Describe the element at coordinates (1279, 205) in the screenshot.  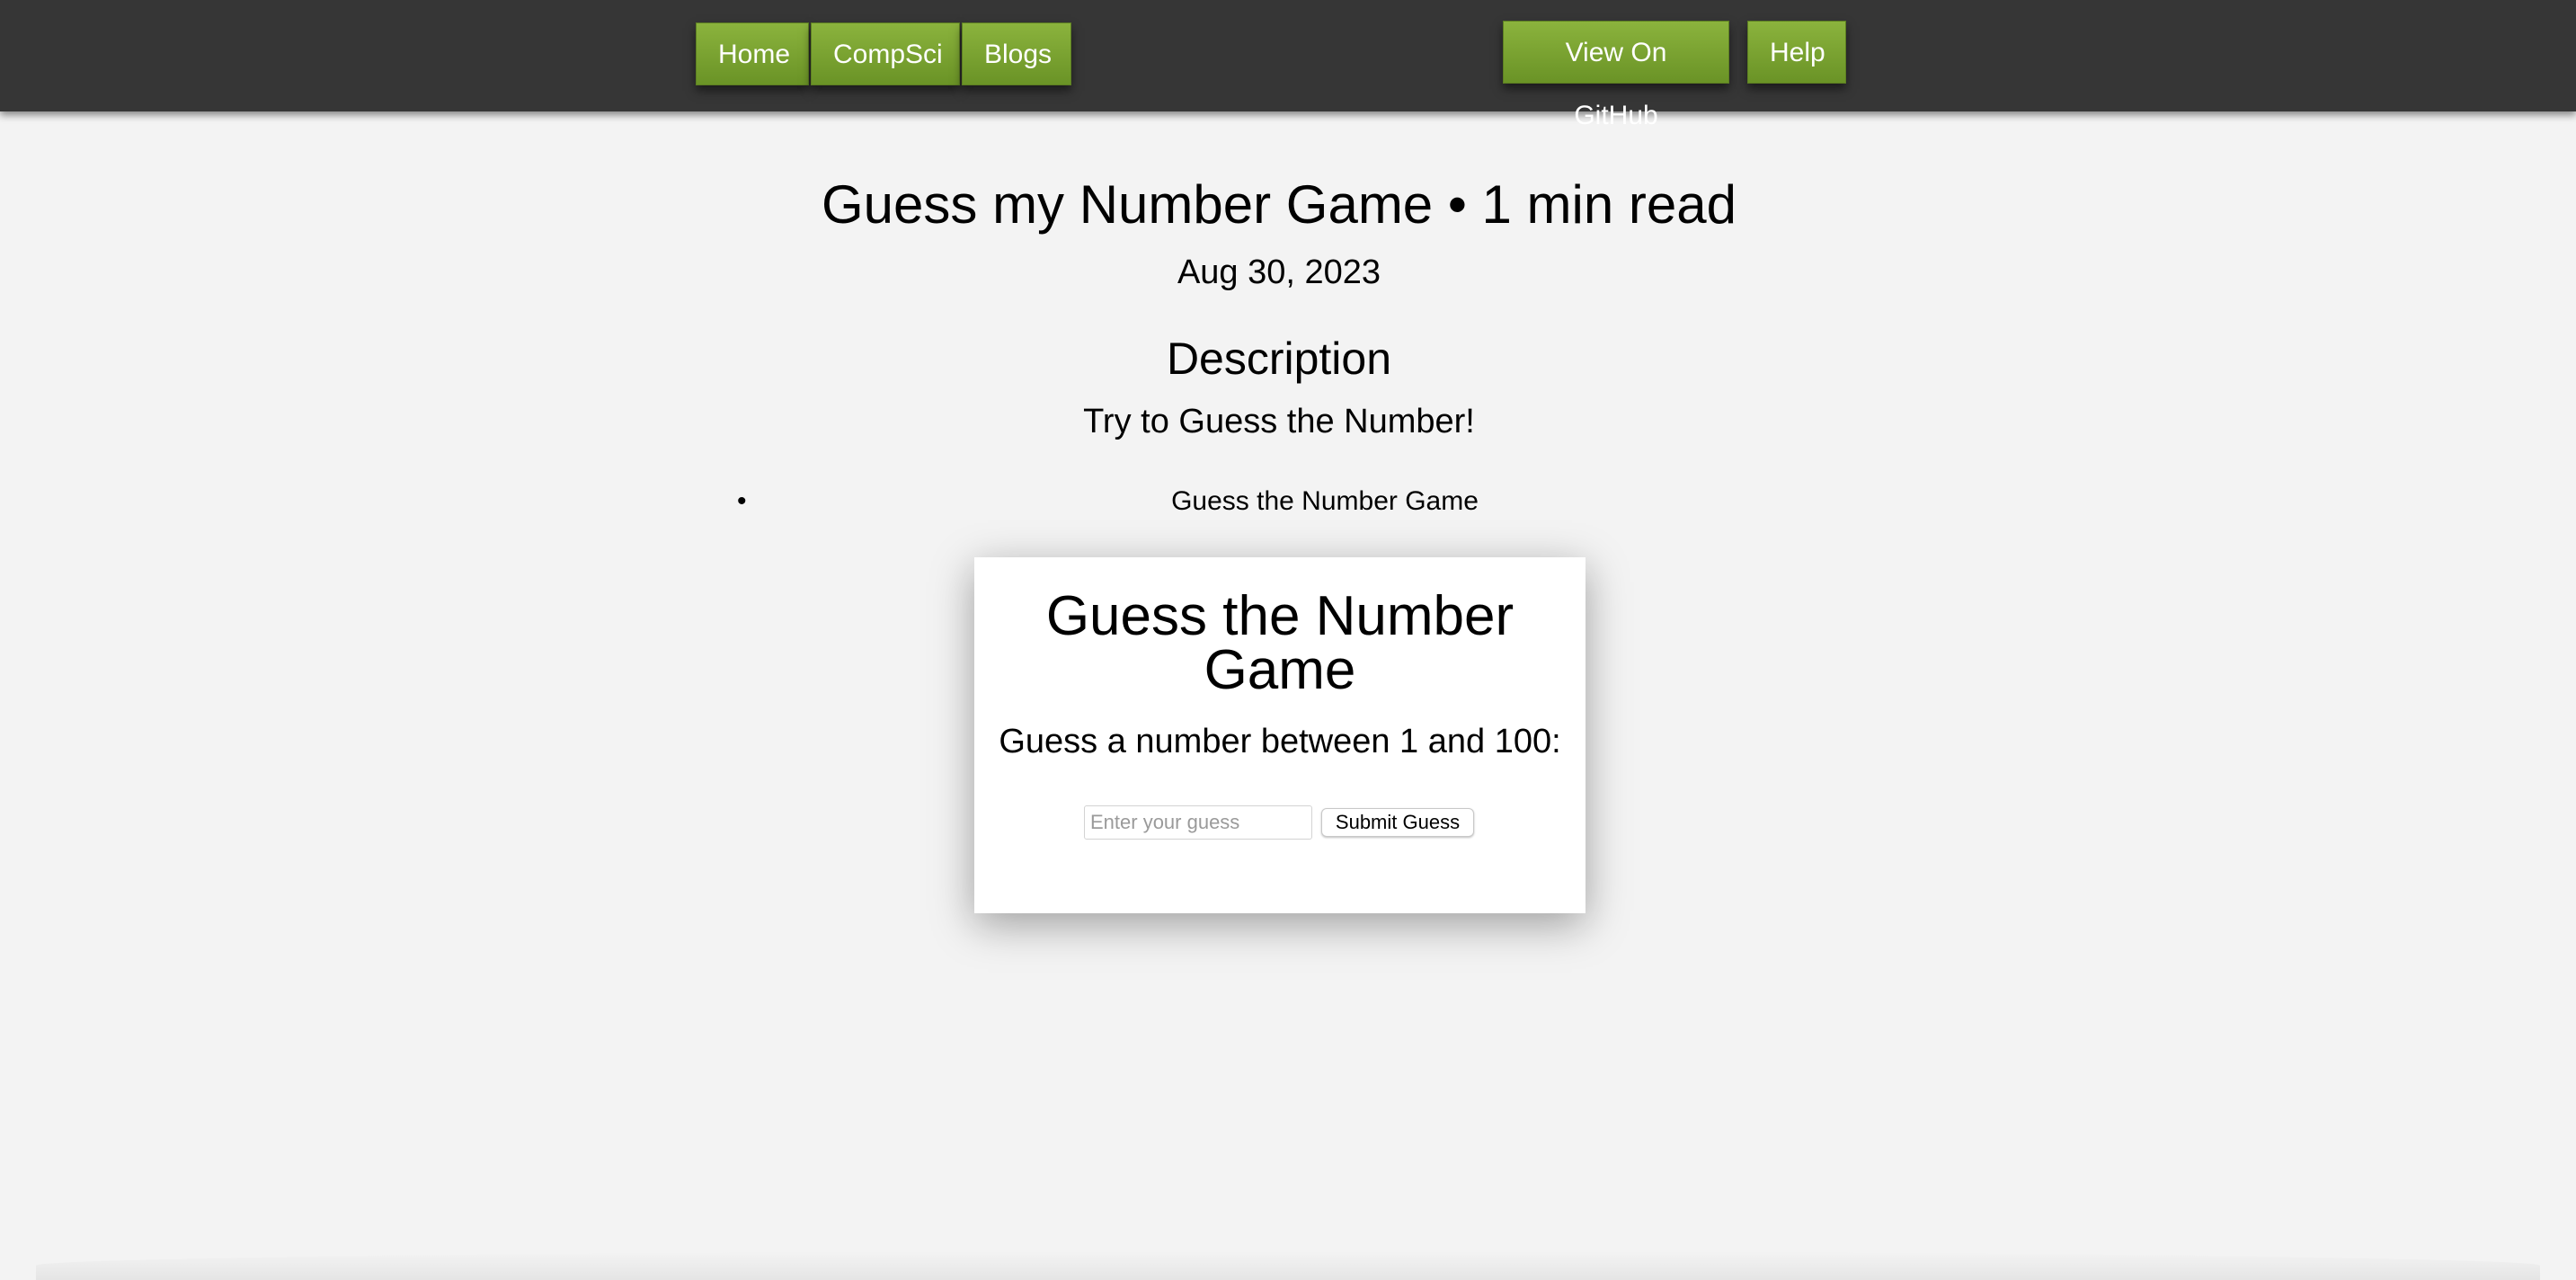
I see `post-title: Guess my Number Game • 1 min read` at that location.